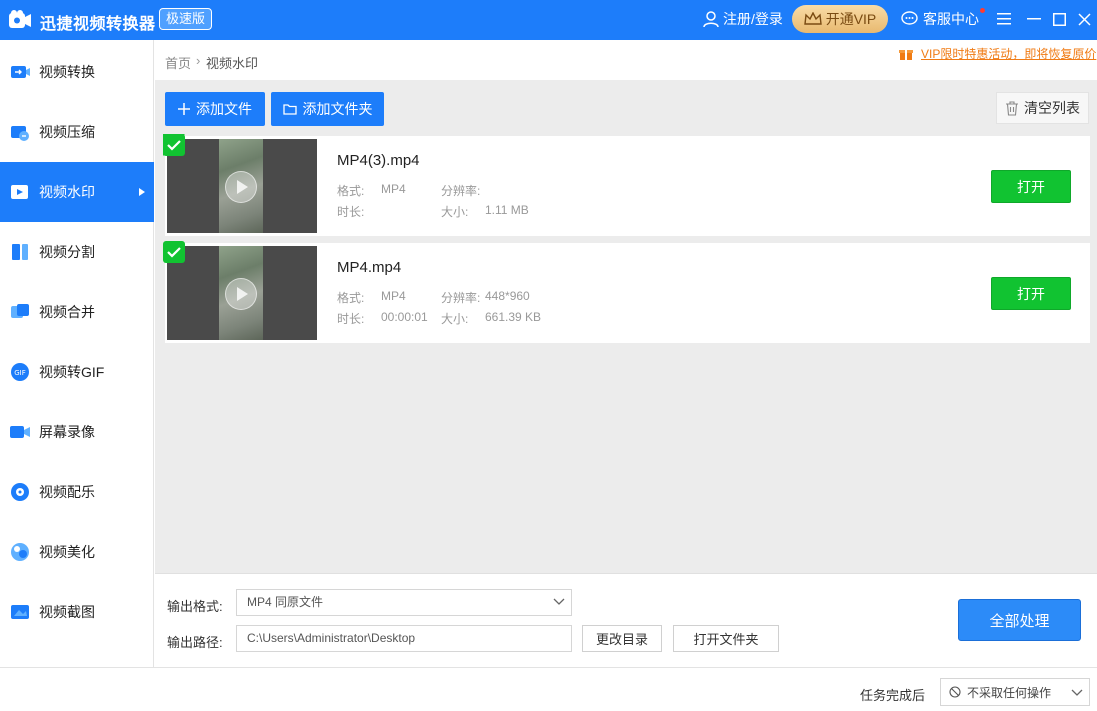 The height and width of the screenshot is (711, 1097). I want to click on sidebar-item-screen-record: 屏幕录像, so click(77, 432).